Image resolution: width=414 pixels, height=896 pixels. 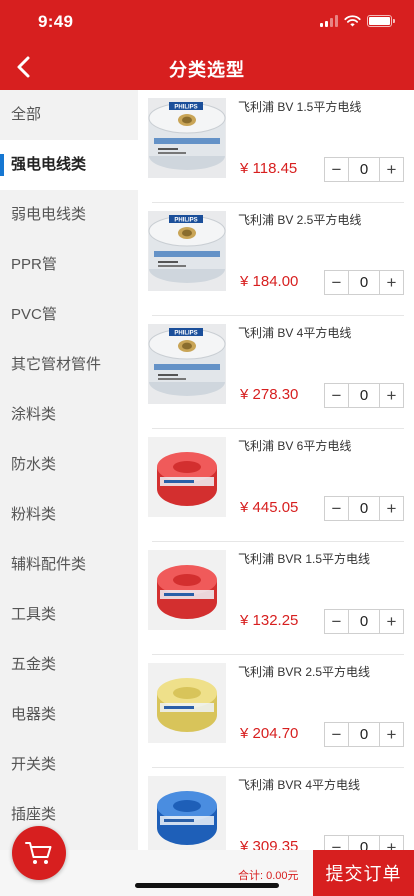 I want to click on sidebar-category-item: 辅料配件类, so click(x=69, y=565).